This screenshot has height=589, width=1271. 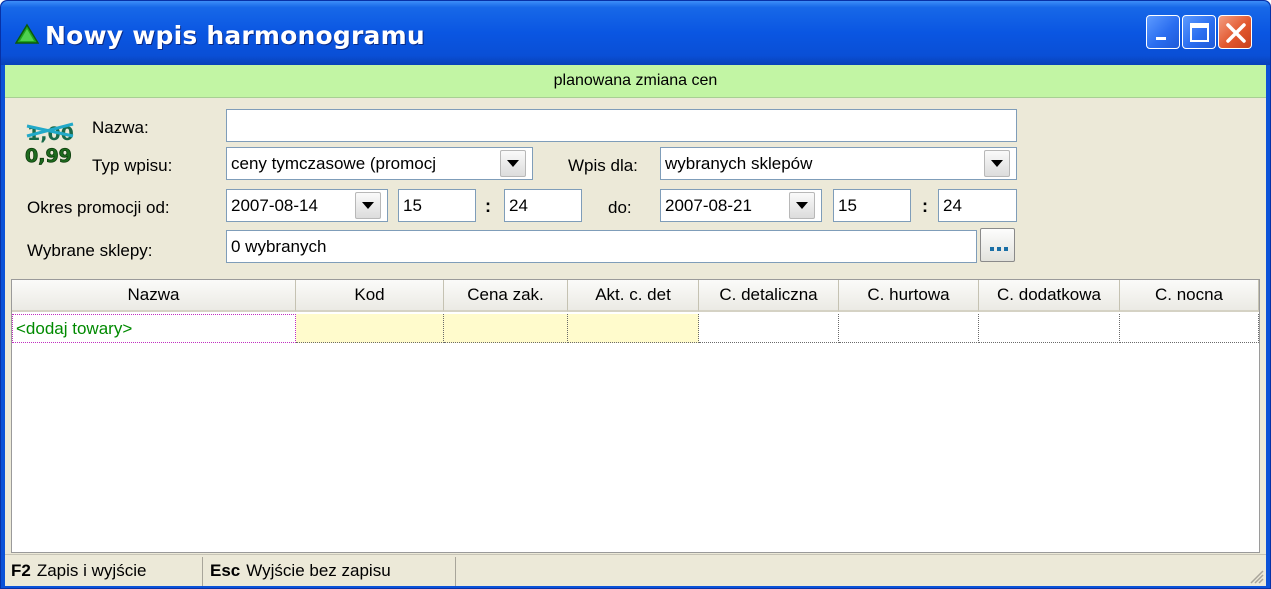 I want to click on exit-without-save-shortcut: Esc Wyjście bez zapisu, so click(x=330, y=571).